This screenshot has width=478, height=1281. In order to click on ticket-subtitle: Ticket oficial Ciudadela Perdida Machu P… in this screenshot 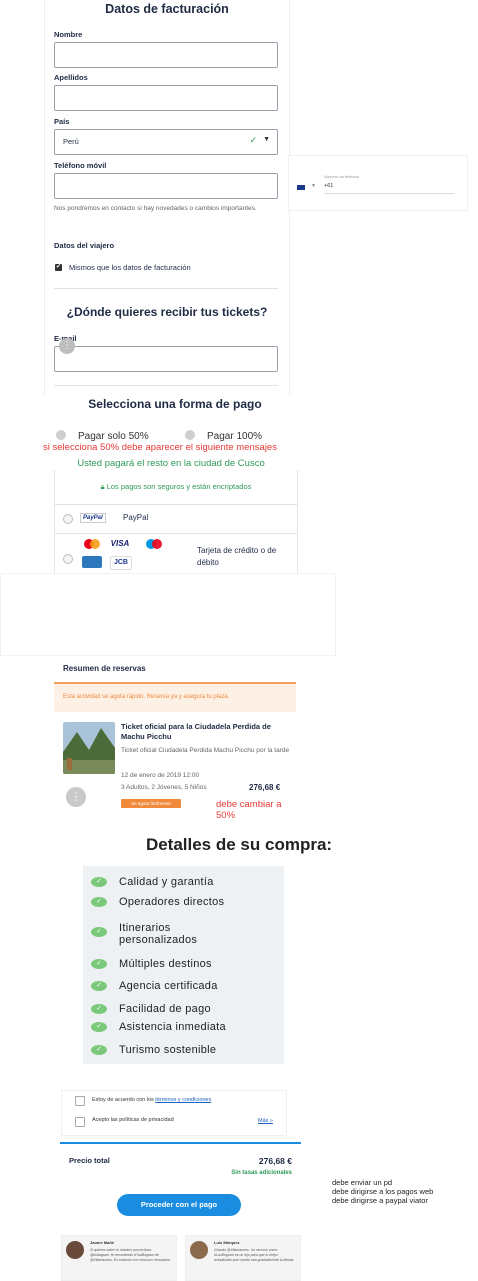, I will do `click(205, 750)`.